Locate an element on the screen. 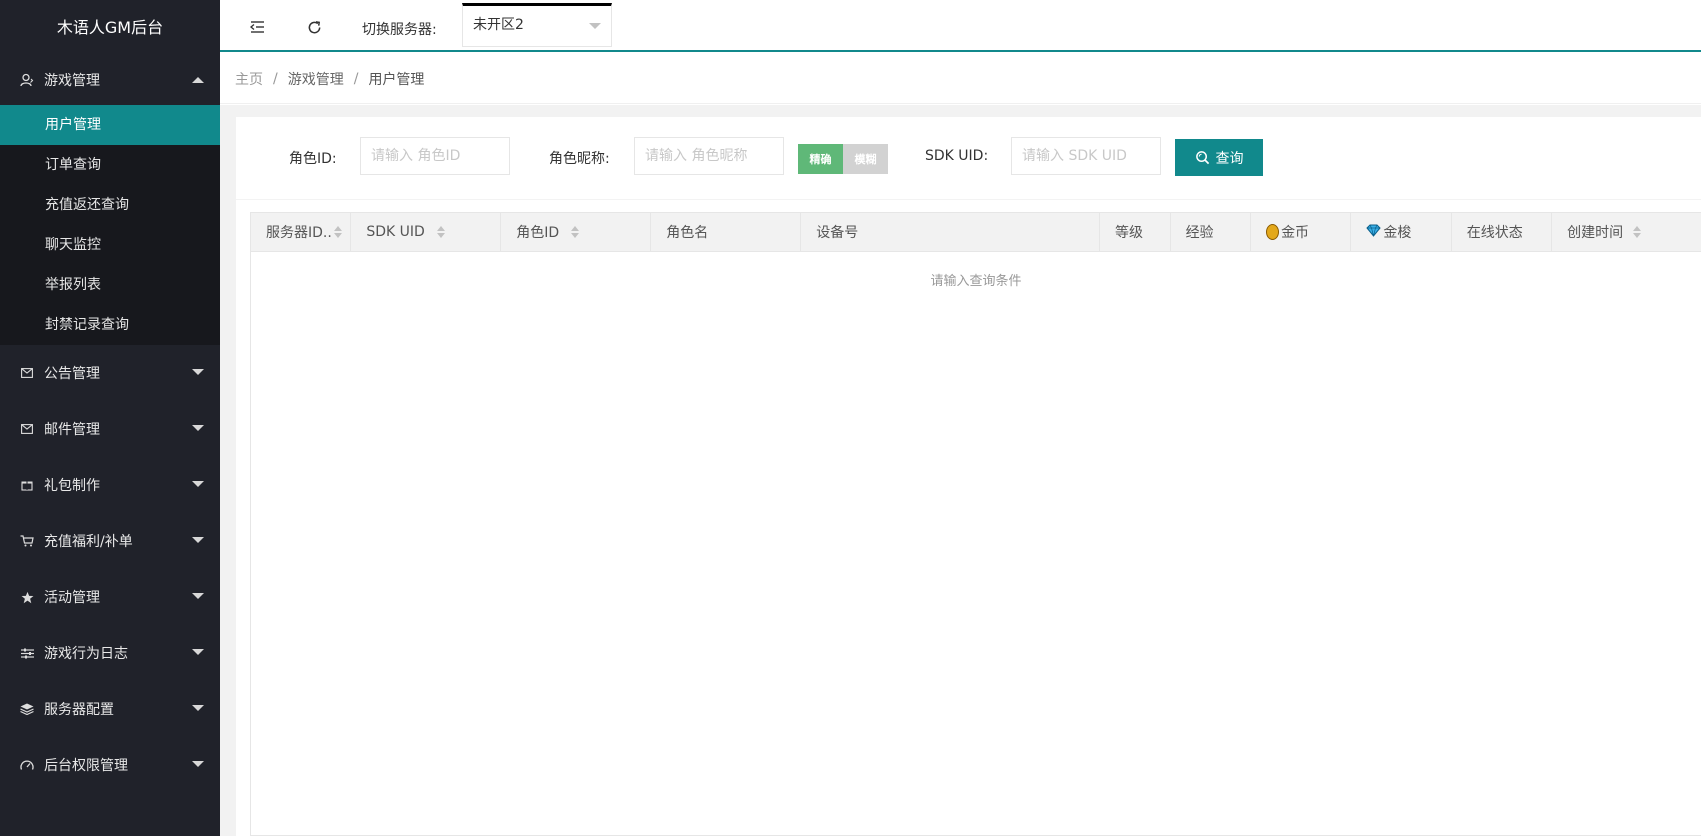 This screenshot has width=1701, height=836. role-id-label: 角色ID: is located at coordinates (313, 159).